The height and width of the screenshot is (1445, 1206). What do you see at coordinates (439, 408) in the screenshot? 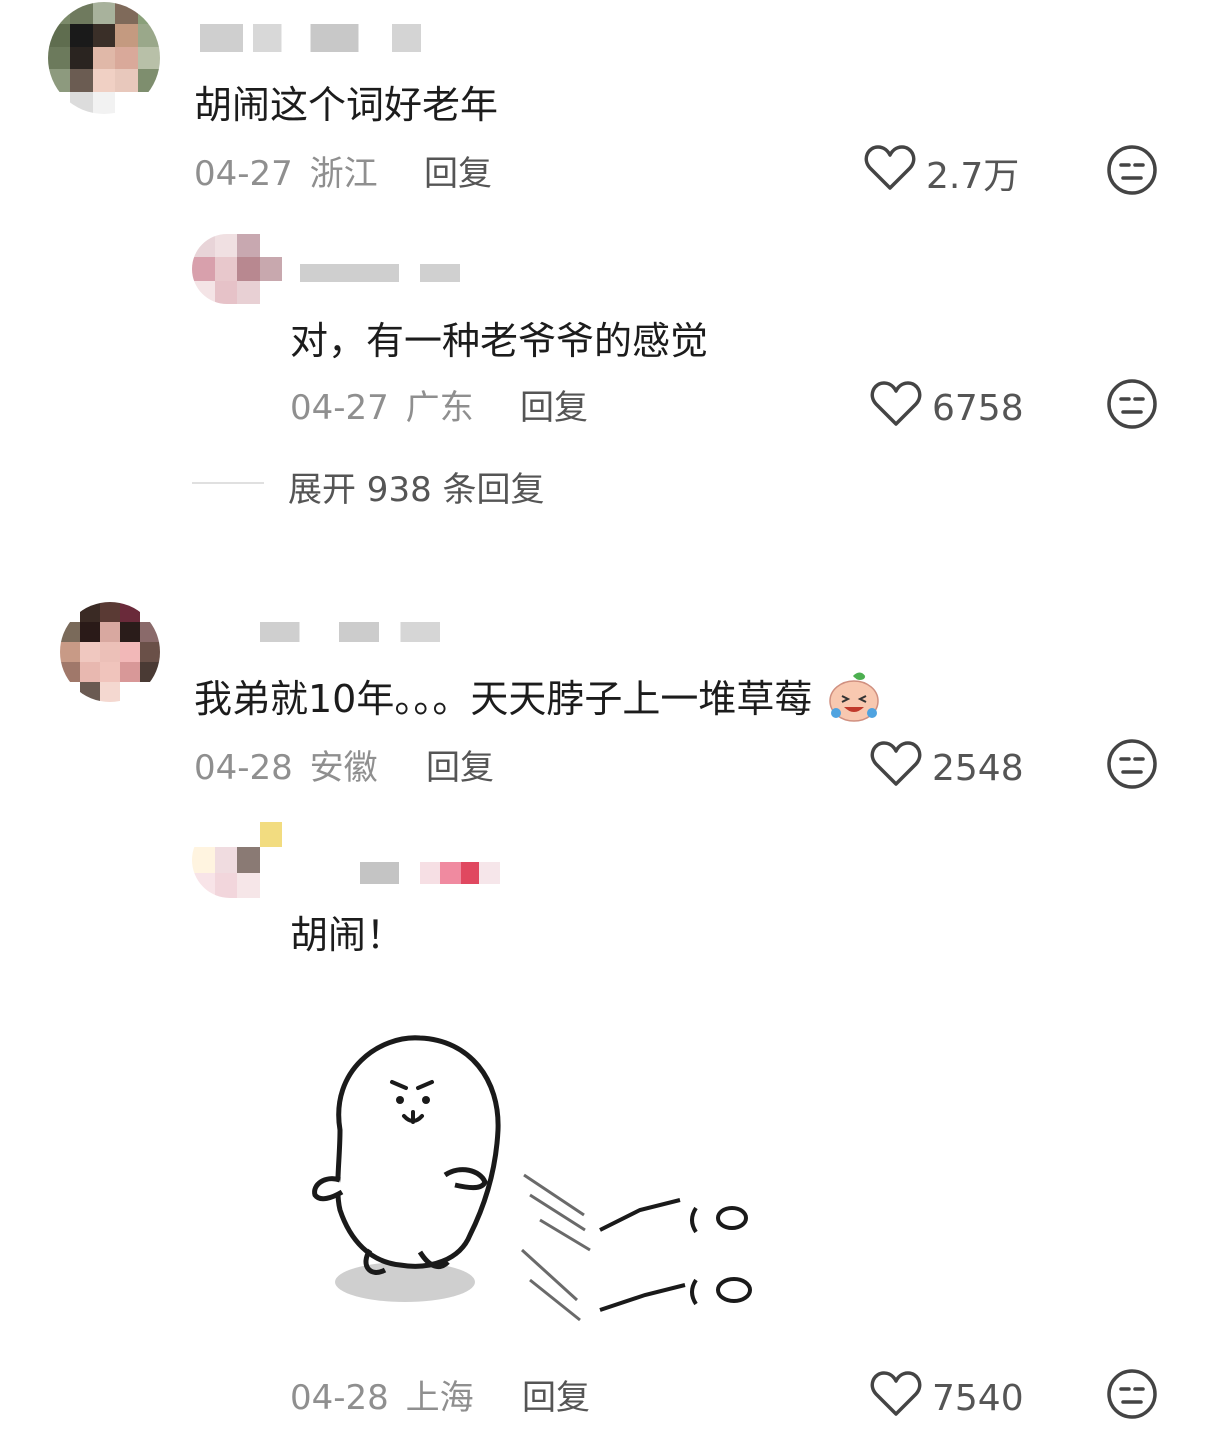
I see `reply-location: 广东` at bounding box center [439, 408].